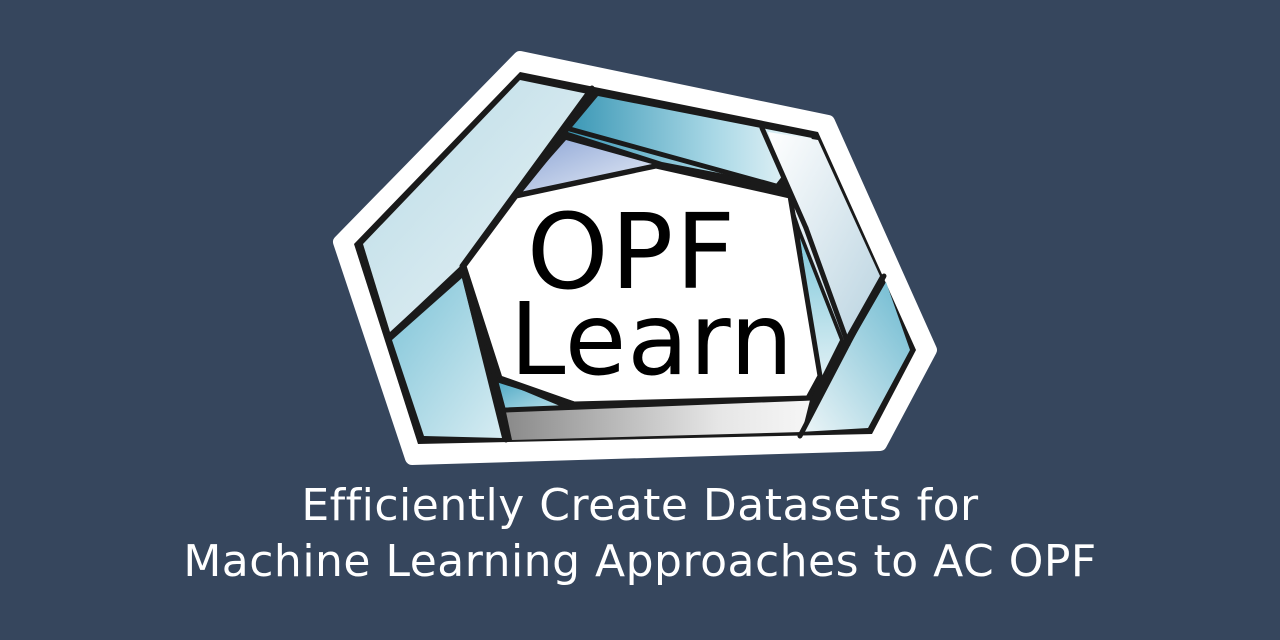 The width and height of the screenshot is (1280, 640). I want to click on tagline-line-1: Efficiently Create Datasets for, so click(640, 505).